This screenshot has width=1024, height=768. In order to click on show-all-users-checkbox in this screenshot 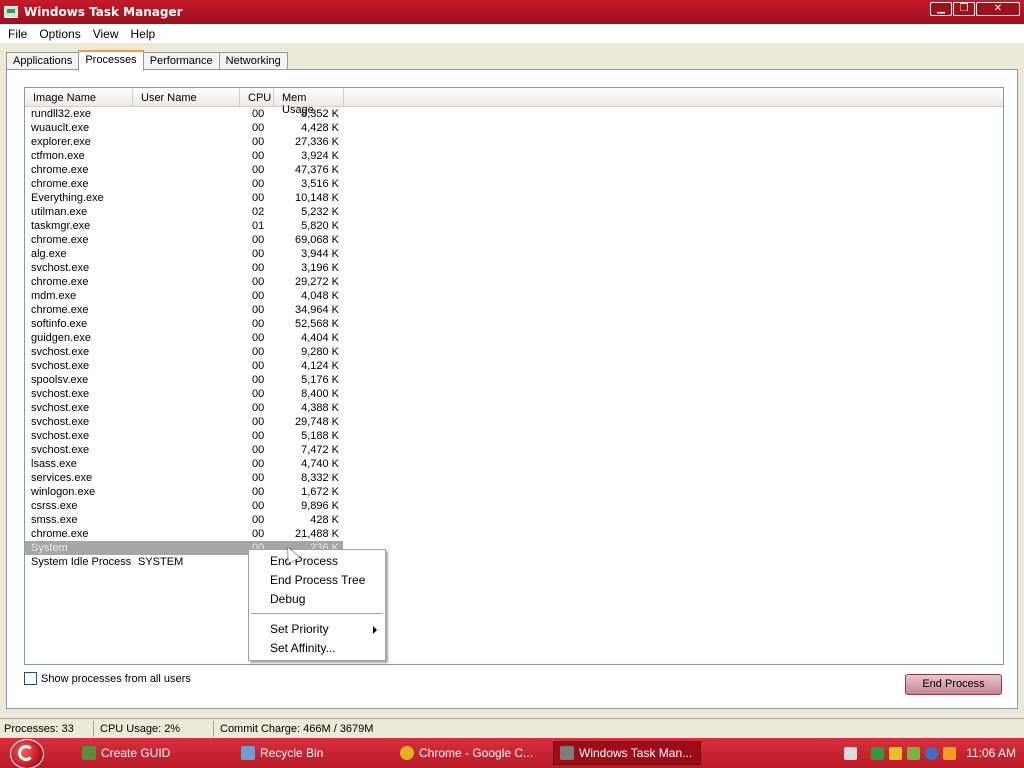, I will do `click(30, 678)`.